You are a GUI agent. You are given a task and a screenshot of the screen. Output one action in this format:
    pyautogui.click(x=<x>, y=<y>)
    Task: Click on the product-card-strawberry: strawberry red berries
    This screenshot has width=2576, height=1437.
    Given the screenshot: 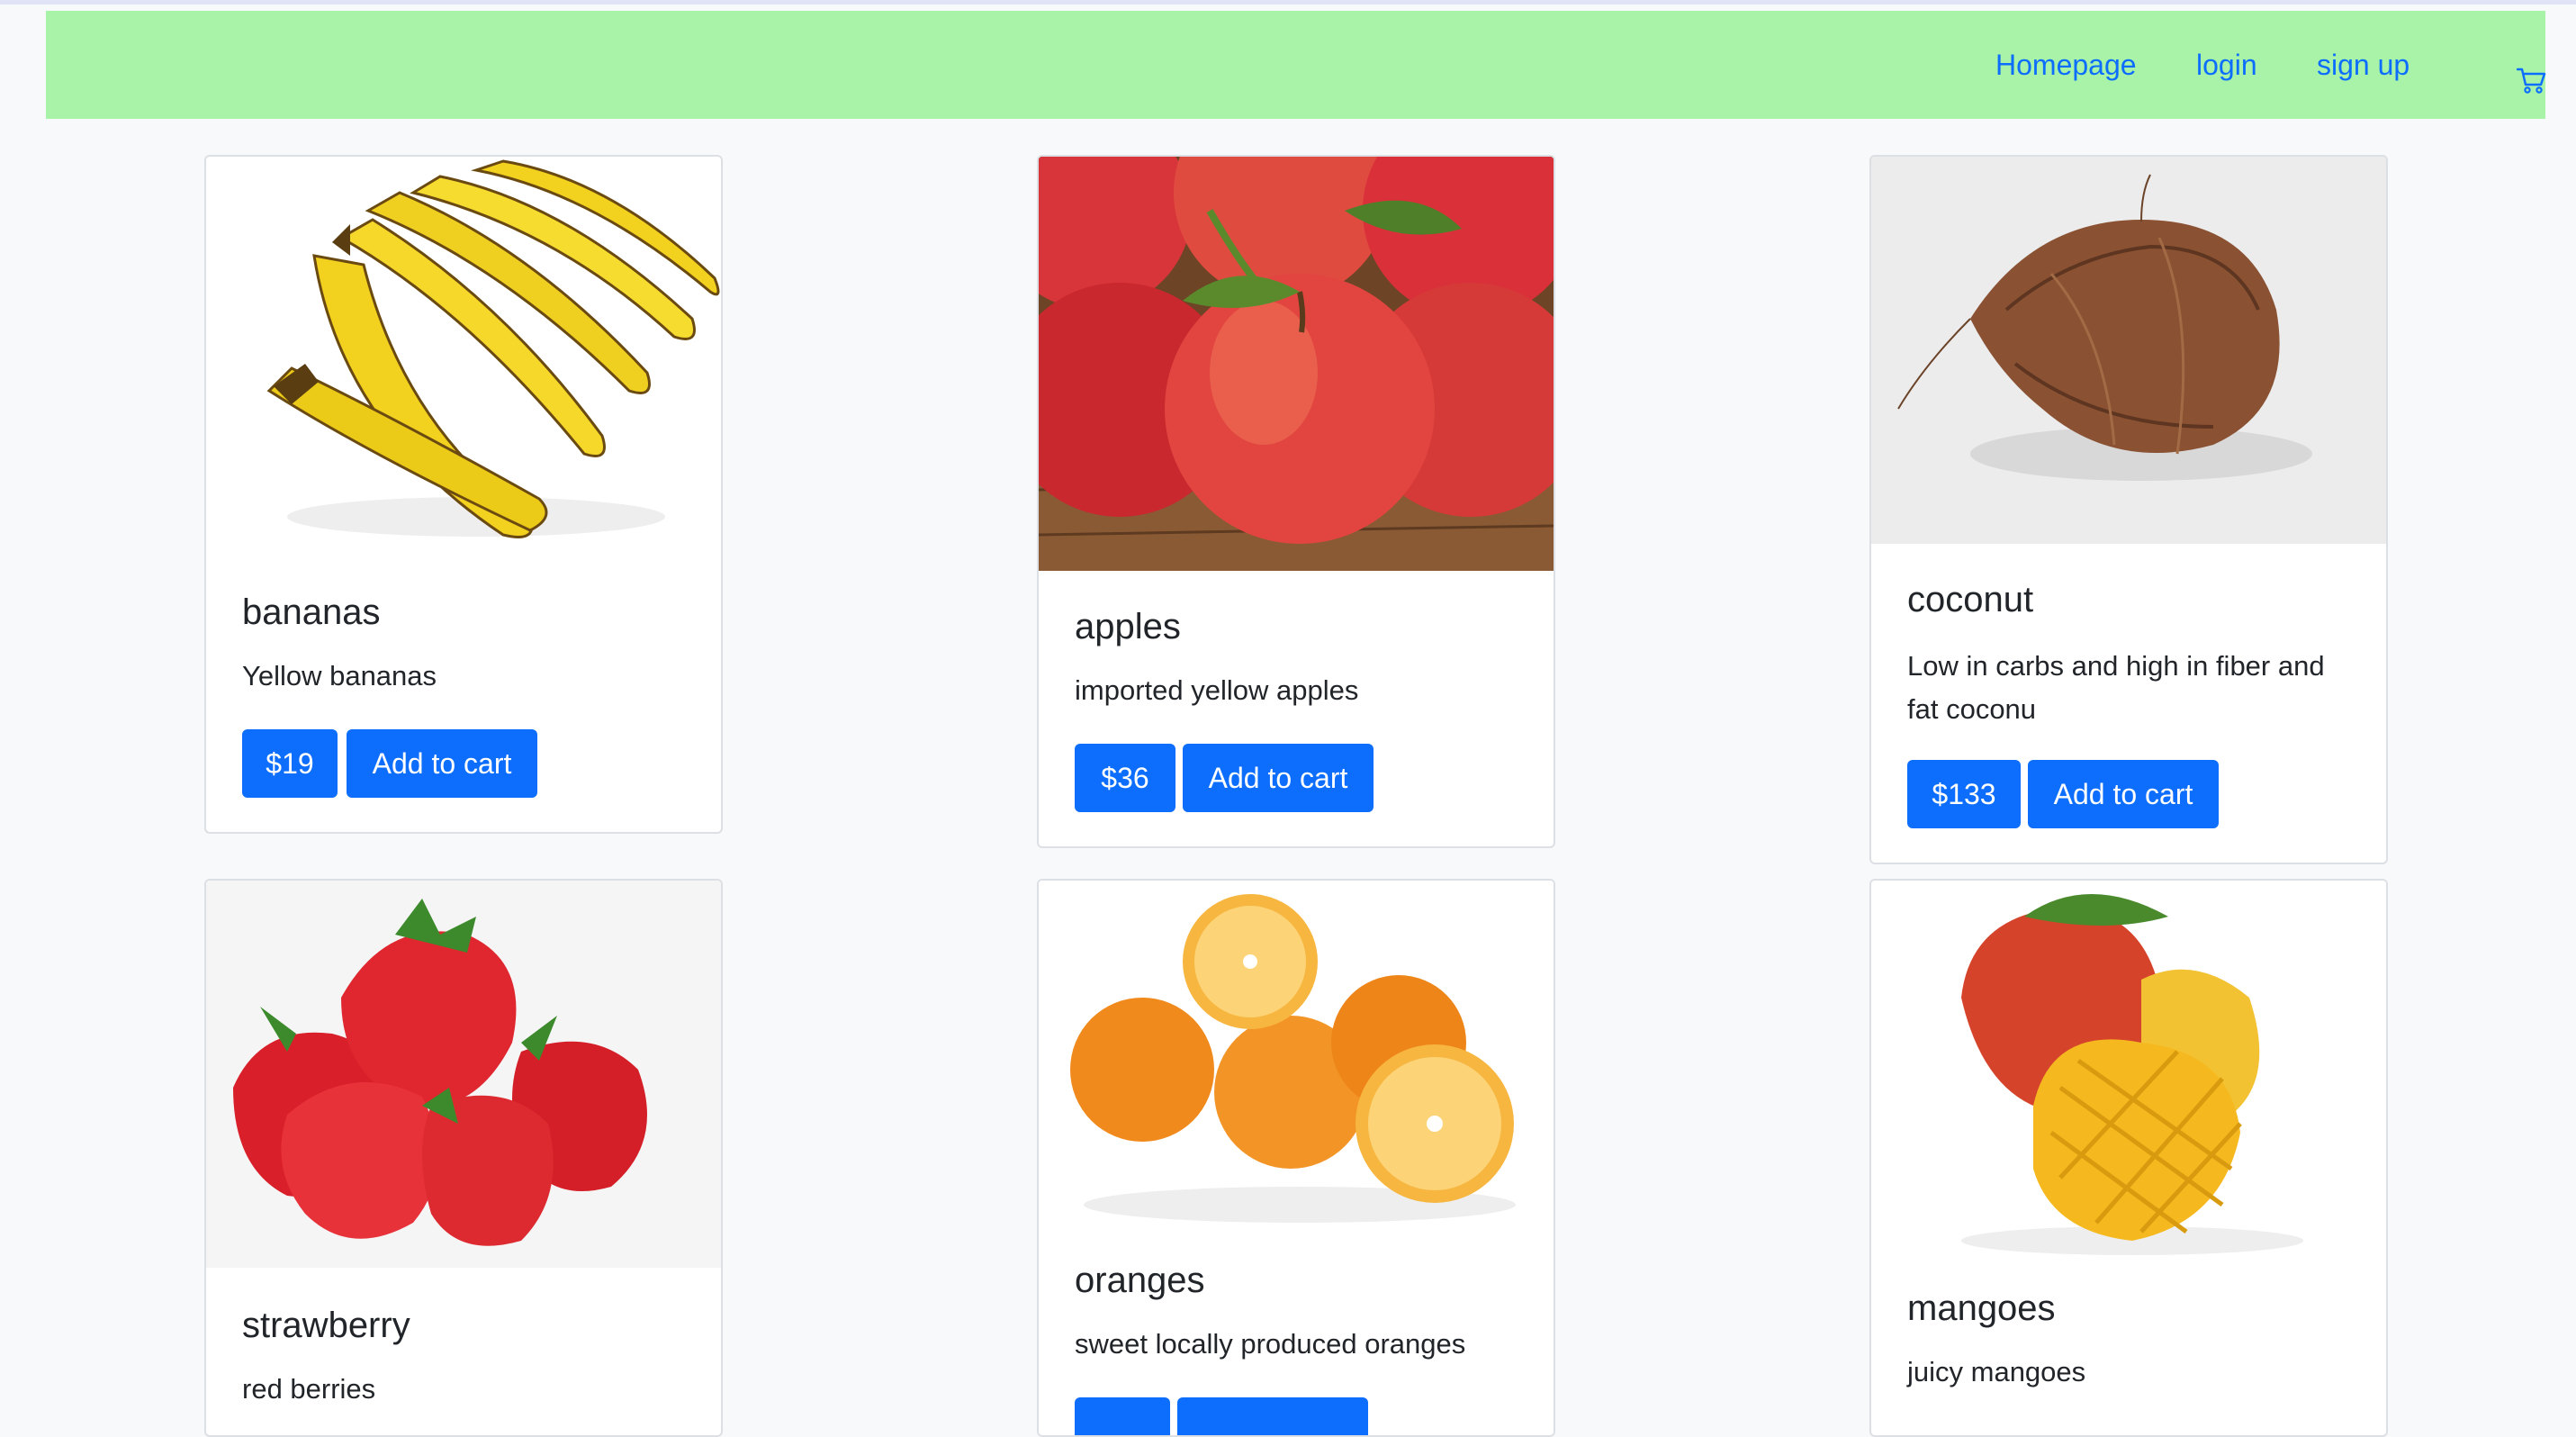 What is the action you would take?
    pyautogui.click(x=463, y=1158)
    